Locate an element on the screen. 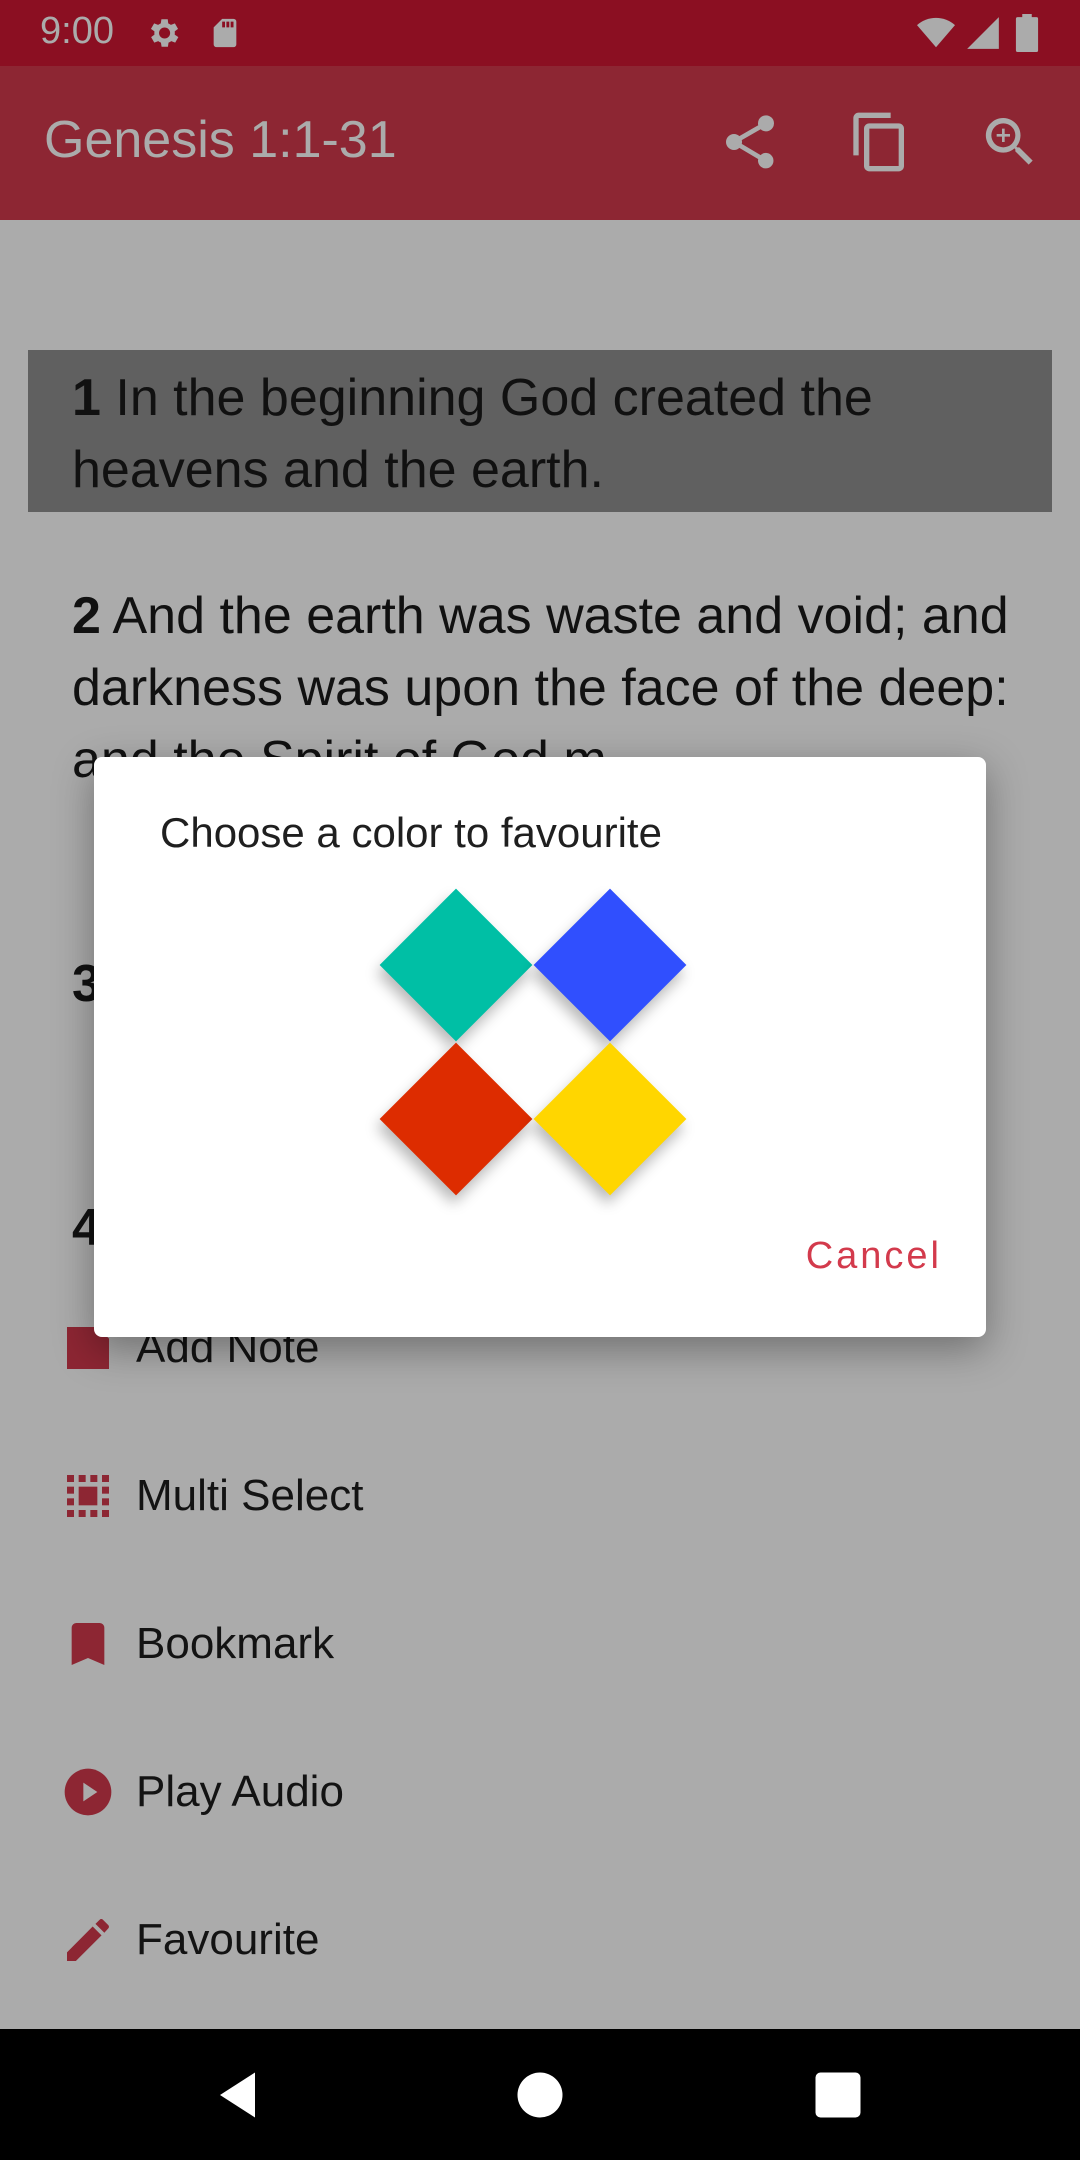 Image resolution: width=1080 pixels, height=2160 pixels. recents-icon is located at coordinates (838, 2095).